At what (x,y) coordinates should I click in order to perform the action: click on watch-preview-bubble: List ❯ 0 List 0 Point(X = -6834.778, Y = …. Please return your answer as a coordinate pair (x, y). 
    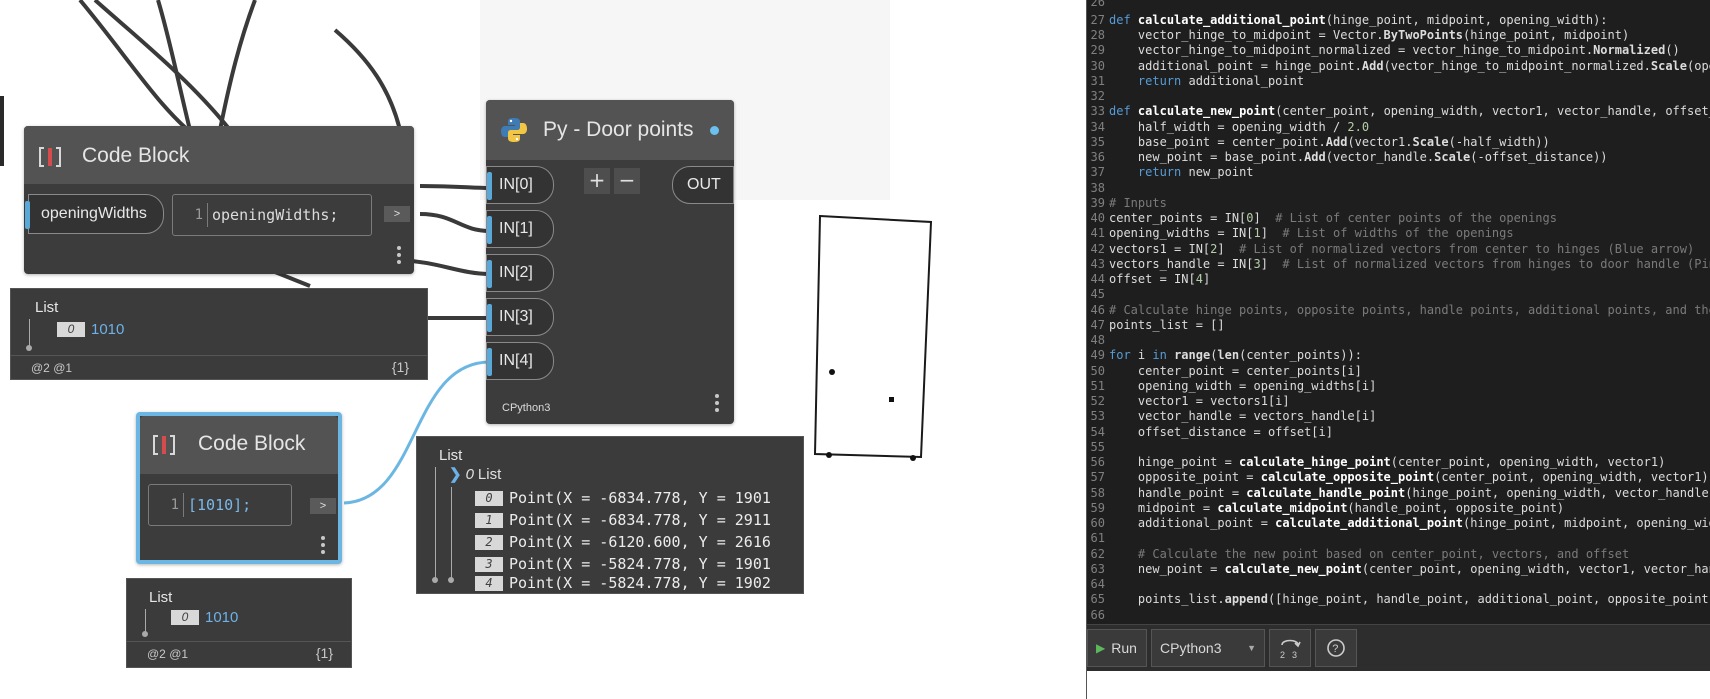
    Looking at the image, I should click on (610, 515).